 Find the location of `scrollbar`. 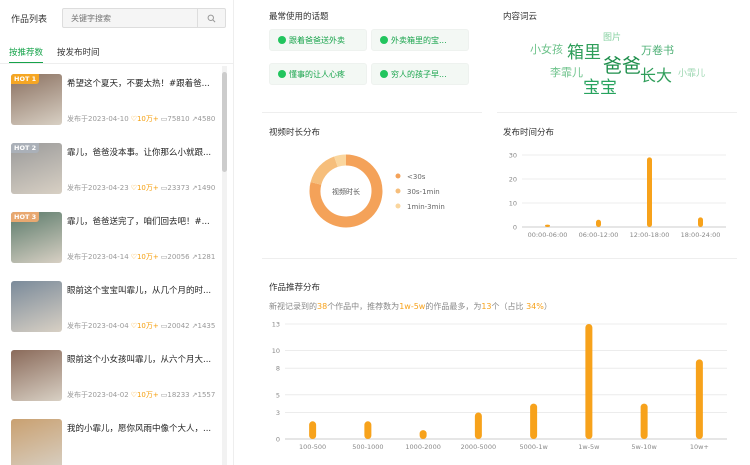

scrollbar is located at coordinates (224, 265).